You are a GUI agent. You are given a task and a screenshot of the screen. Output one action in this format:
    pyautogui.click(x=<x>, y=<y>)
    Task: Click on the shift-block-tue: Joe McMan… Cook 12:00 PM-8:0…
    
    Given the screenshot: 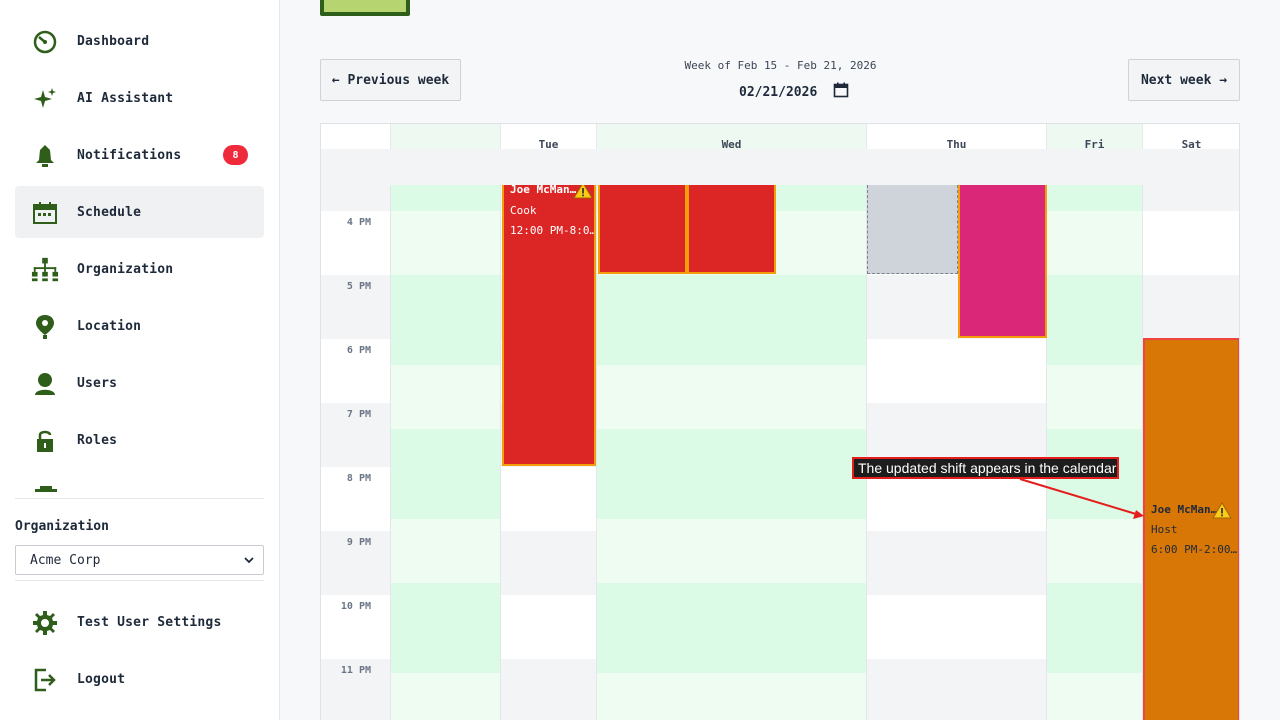 What is the action you would take?
    pyautogui.click(x=549, y=325)
    